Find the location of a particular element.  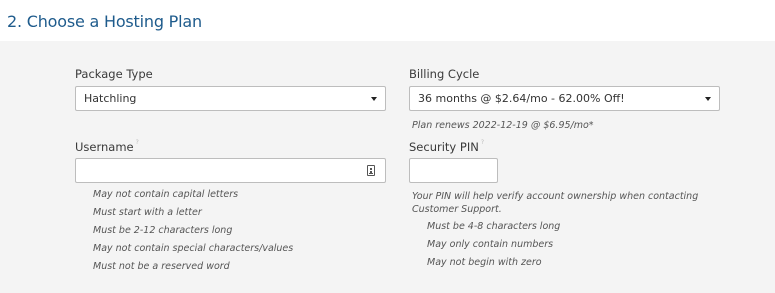

billing-cycle-select: 36 months @ $2.64/mo - 62.00% Off! is located at coordinates (564, 98).